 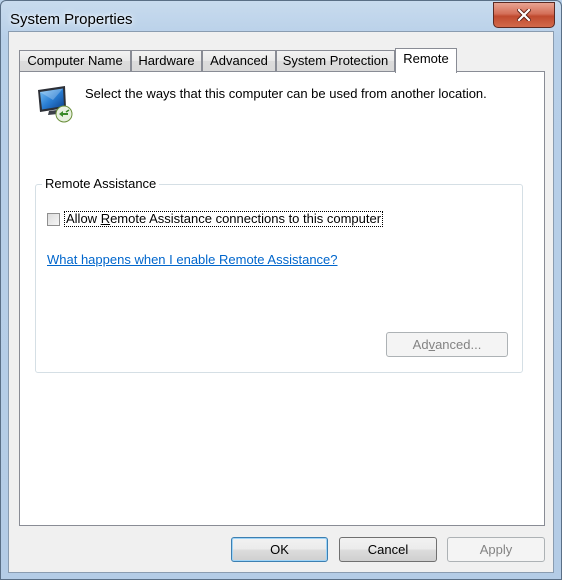 I want to click on window-title: System Properties, so click(x=71, y=19).